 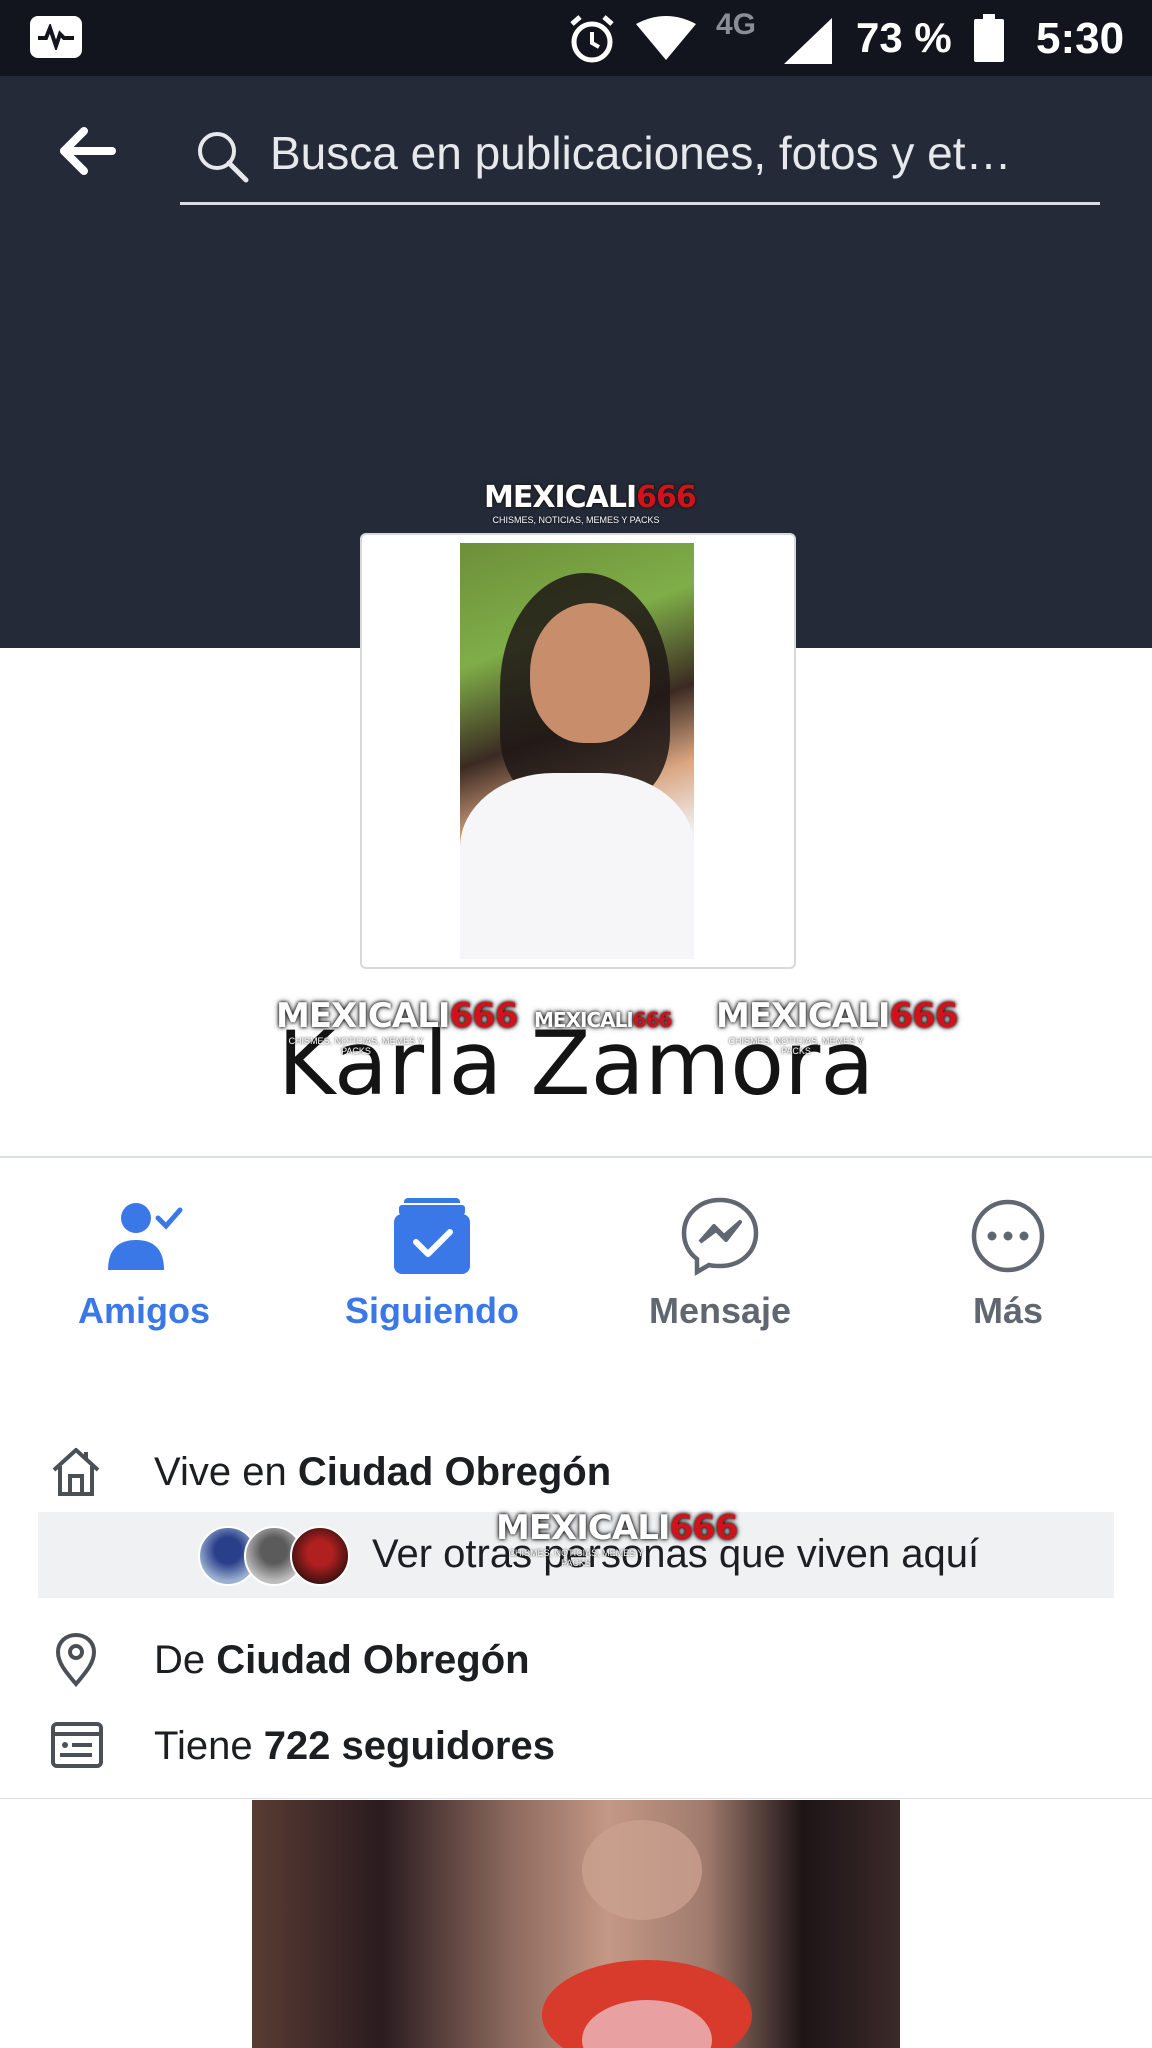 I want to click on profile-picture, so click(x=578, y=751).